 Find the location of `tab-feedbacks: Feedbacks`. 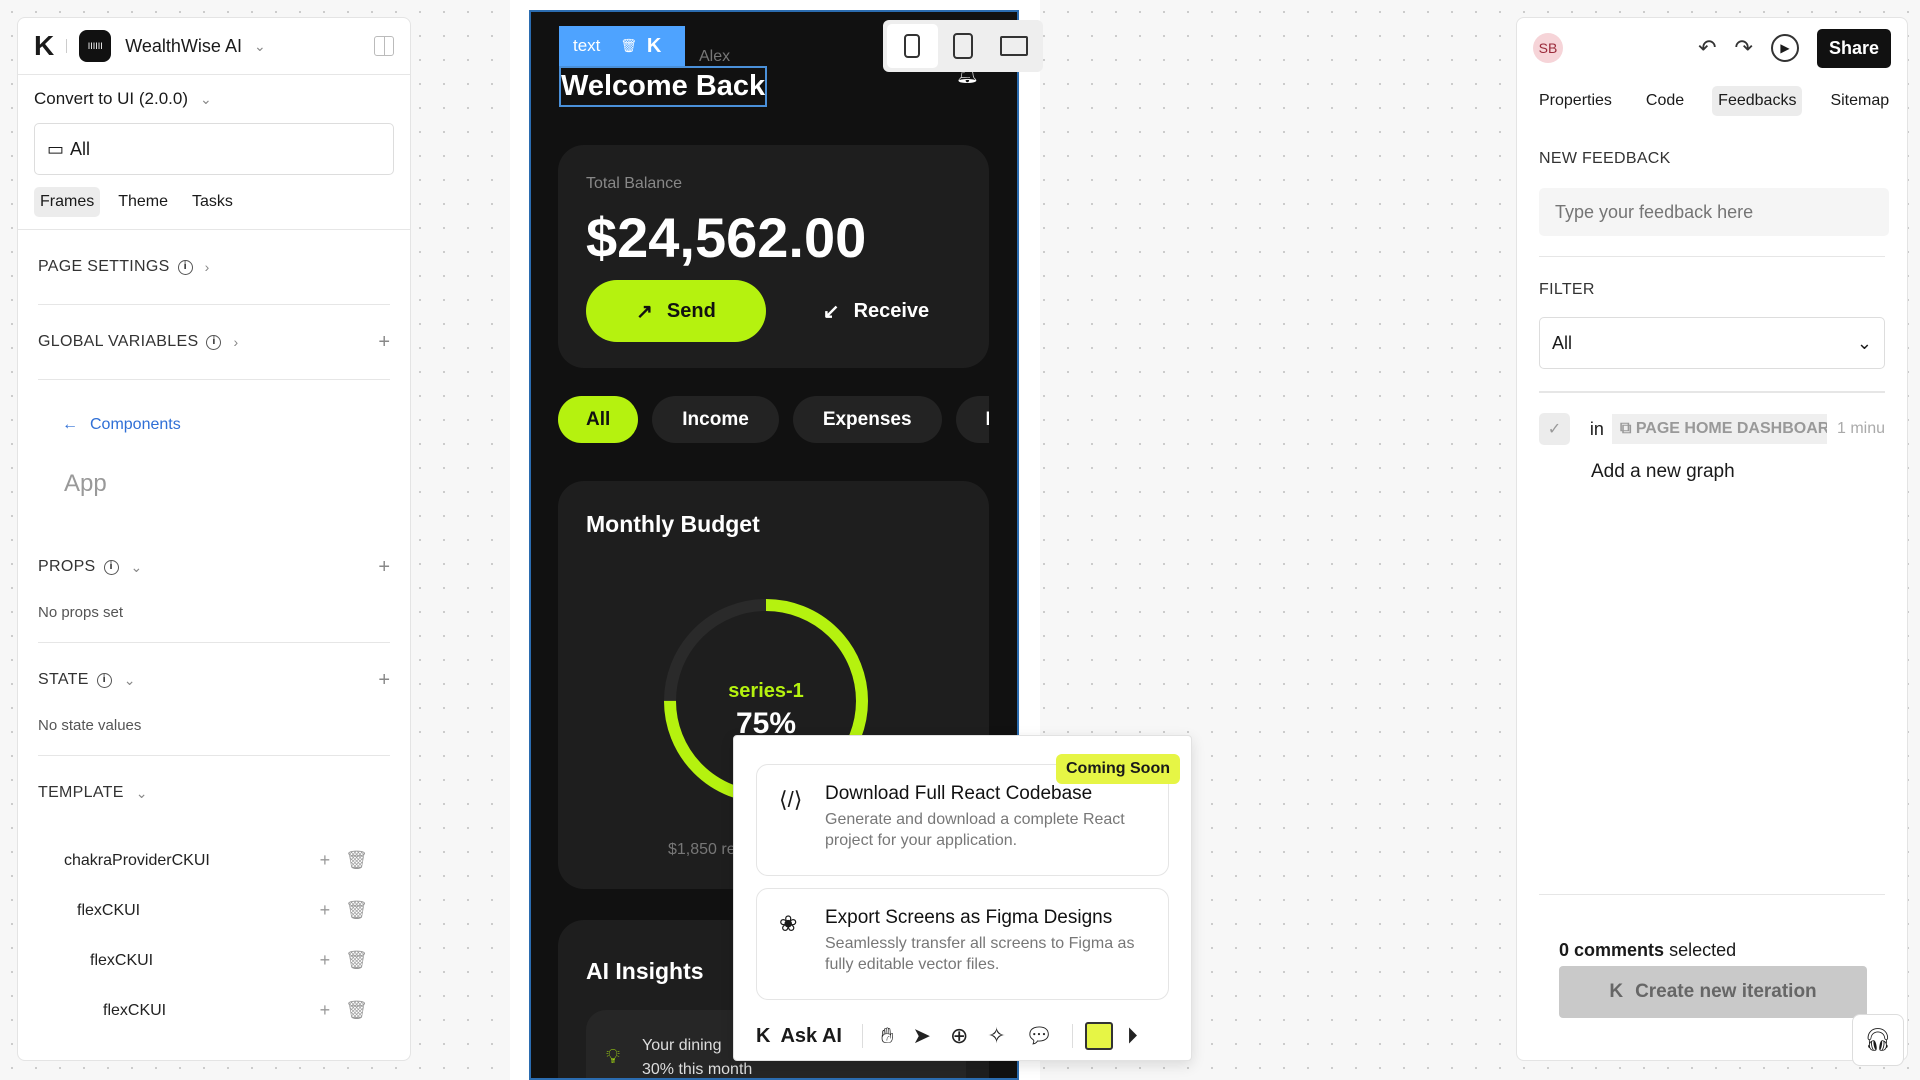

tab-feedbacks: Feedbacks is located at coordinates (1757, 101).